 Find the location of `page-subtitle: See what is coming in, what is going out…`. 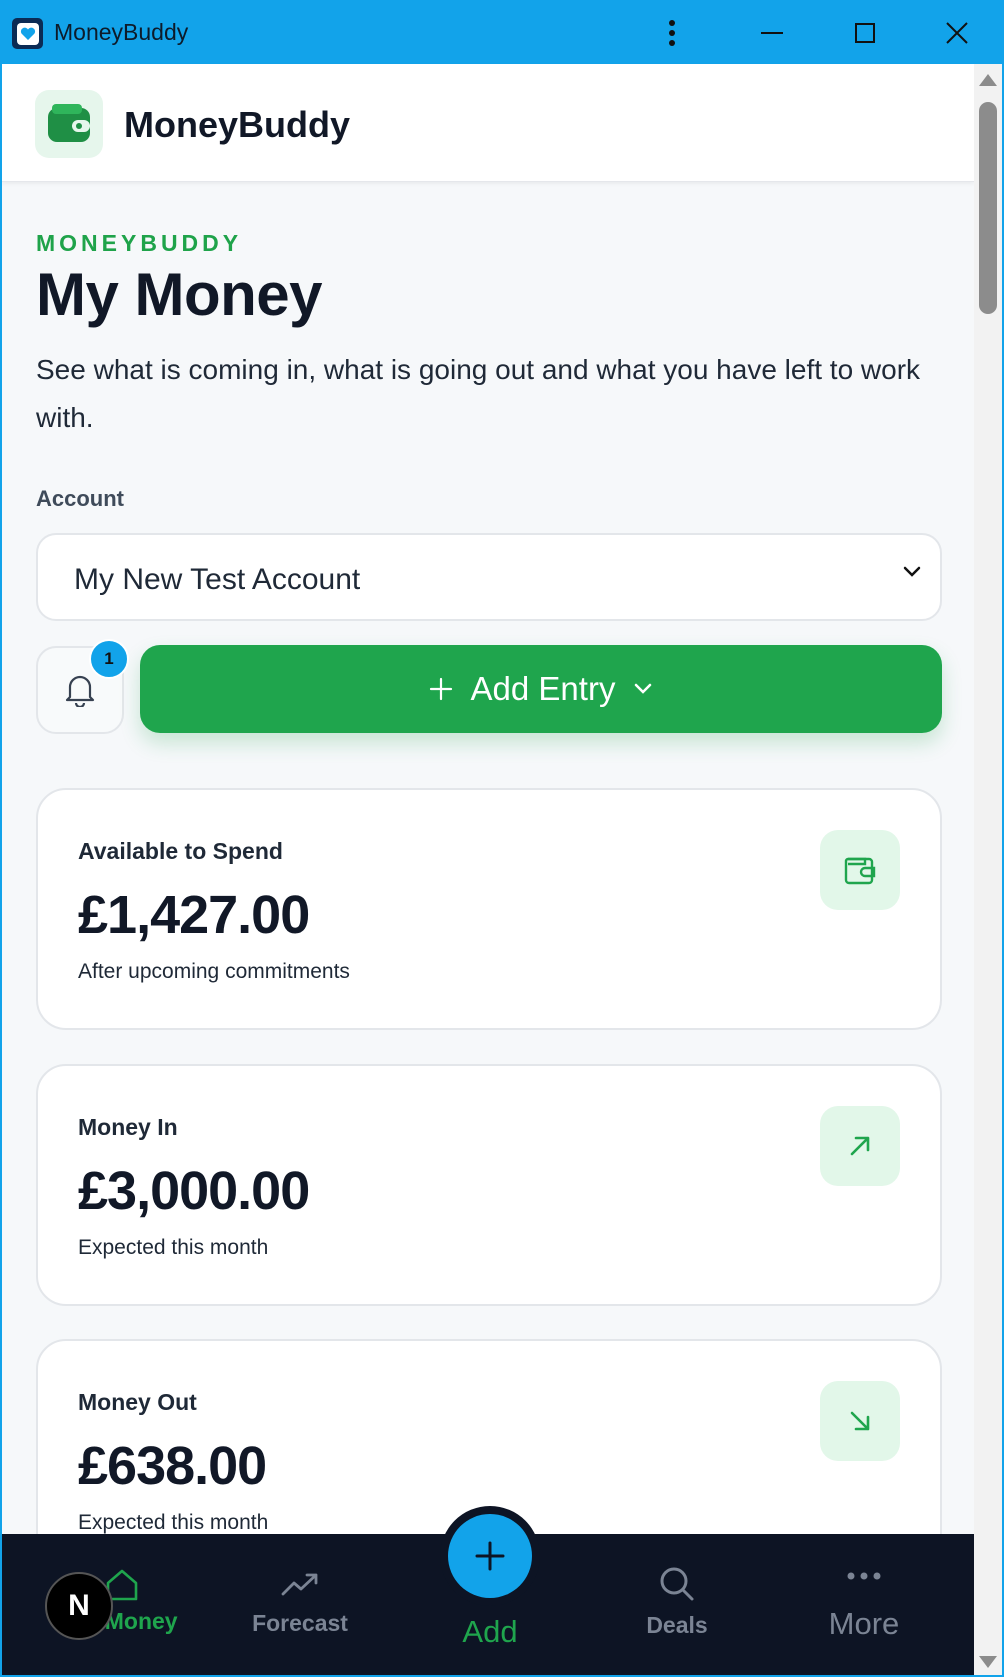

page-subtitle: See what is coming in, what is going out… is located at coordinates (478, 393).